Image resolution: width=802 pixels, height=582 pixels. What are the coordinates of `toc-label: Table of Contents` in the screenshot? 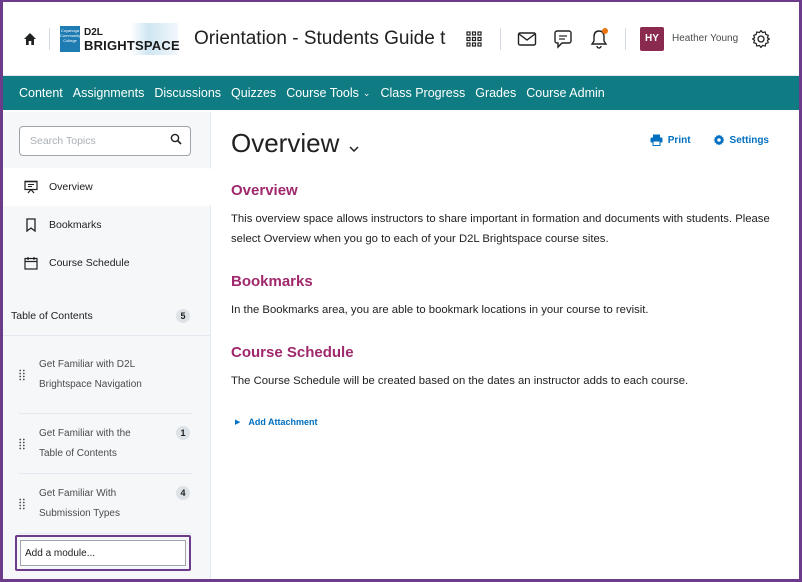 It's located at (52, 315).